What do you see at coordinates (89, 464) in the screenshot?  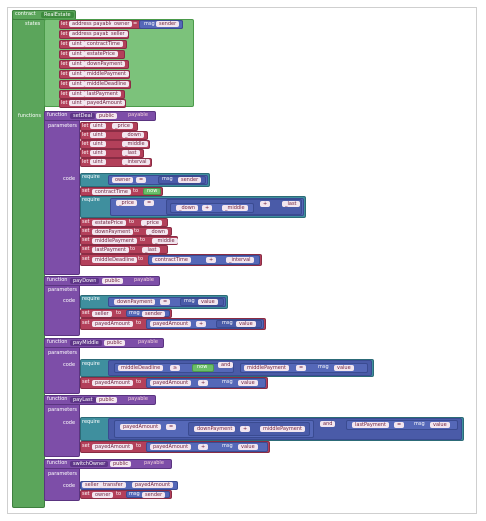 I see `function-name: switchOwner` at bounding box center [89, 464].